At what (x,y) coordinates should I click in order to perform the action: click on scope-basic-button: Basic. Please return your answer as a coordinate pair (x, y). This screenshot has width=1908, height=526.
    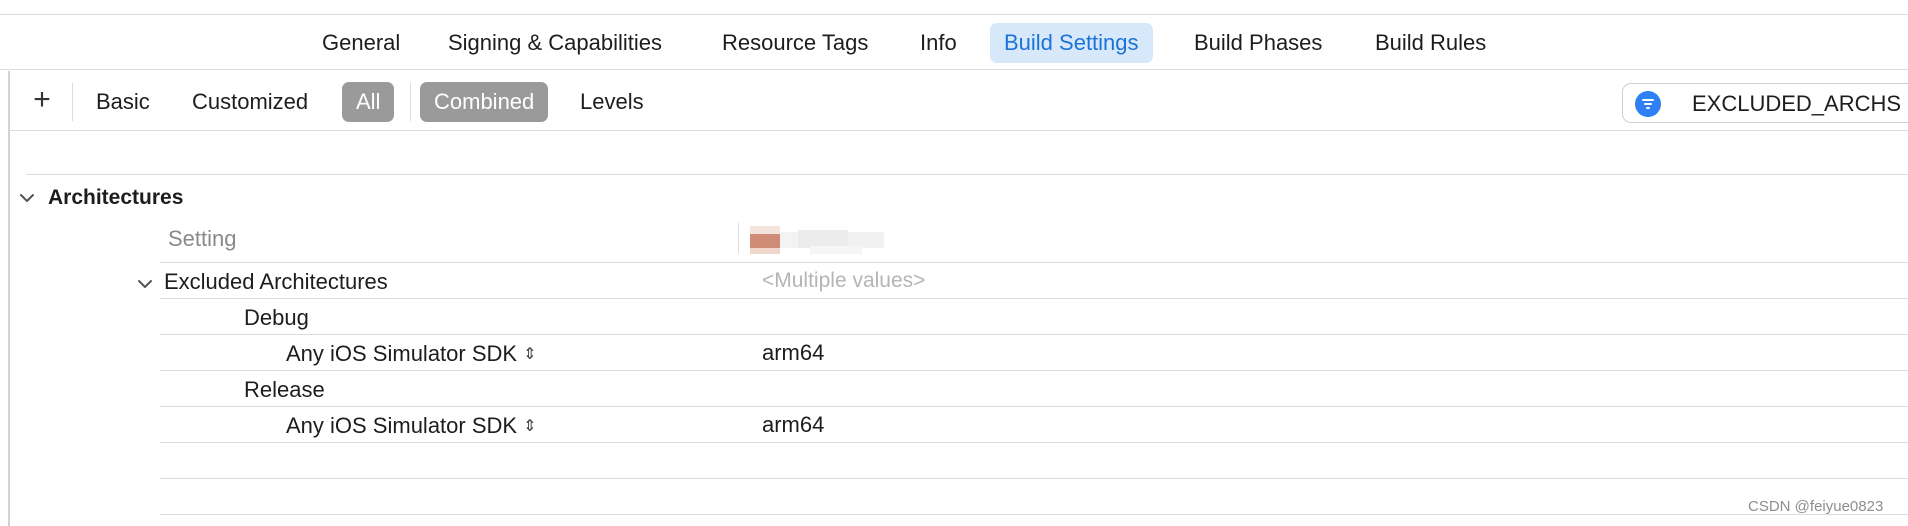
    Looking at the image, I should click on (123, 102).